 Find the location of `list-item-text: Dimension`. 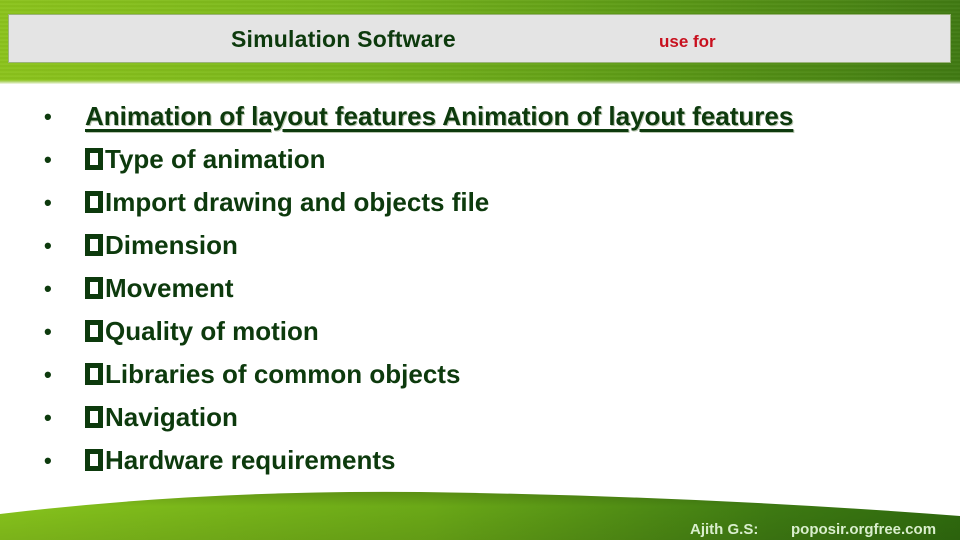

list-item-text: Dimension is located at coordinates (171, 245).